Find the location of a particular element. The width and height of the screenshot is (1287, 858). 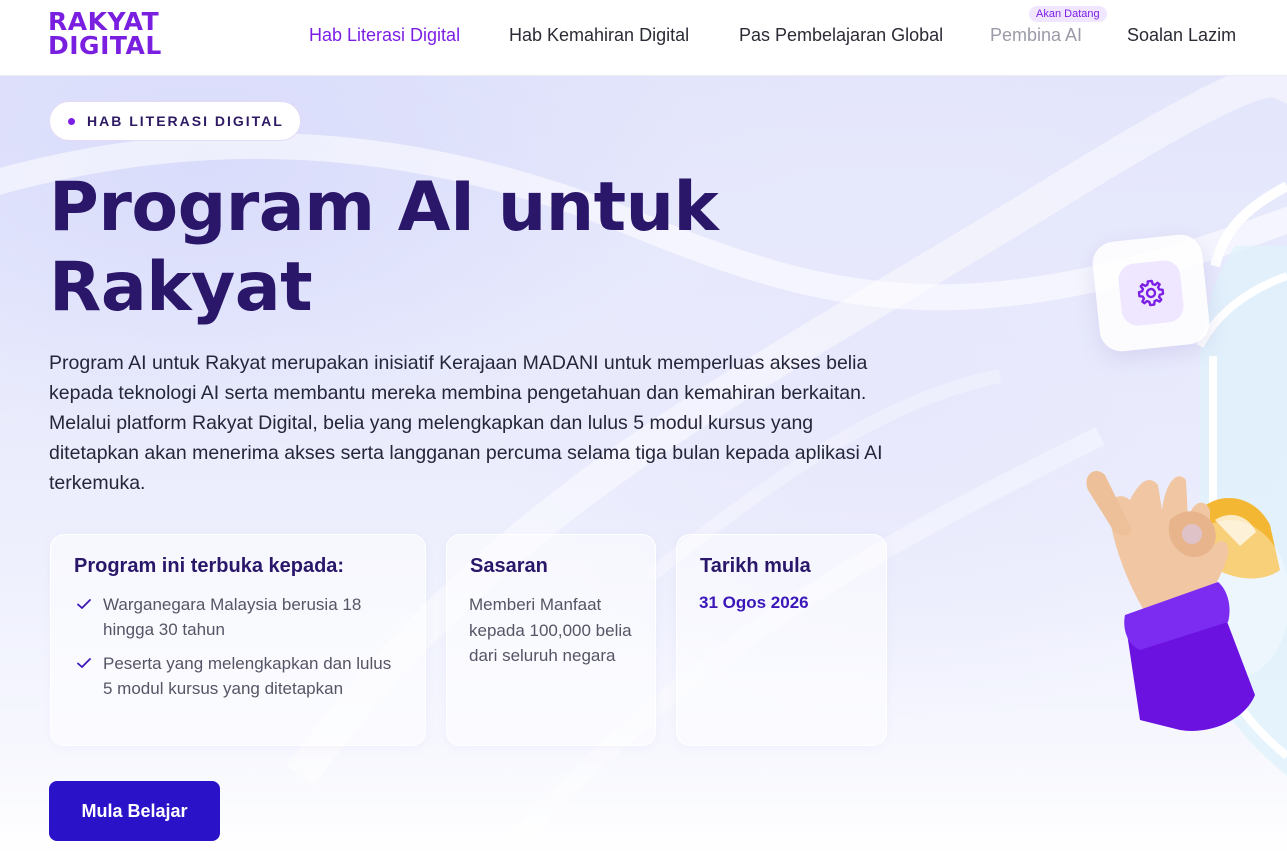

gear-tile-inner is located at coordinates (1151, 293).